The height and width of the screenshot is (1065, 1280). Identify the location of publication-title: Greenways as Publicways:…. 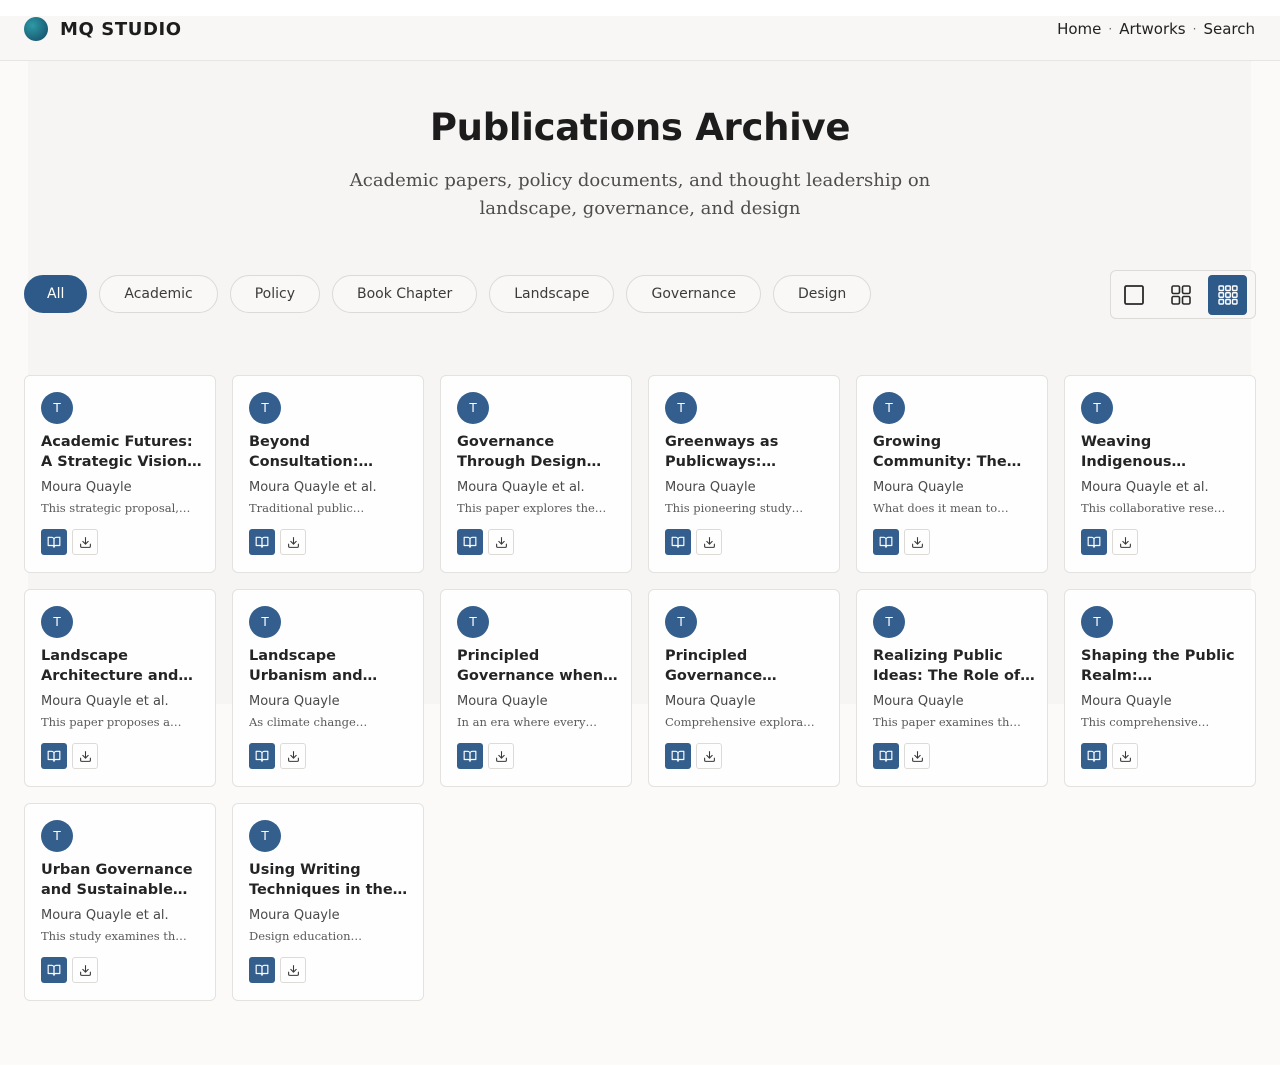
(746, 452).